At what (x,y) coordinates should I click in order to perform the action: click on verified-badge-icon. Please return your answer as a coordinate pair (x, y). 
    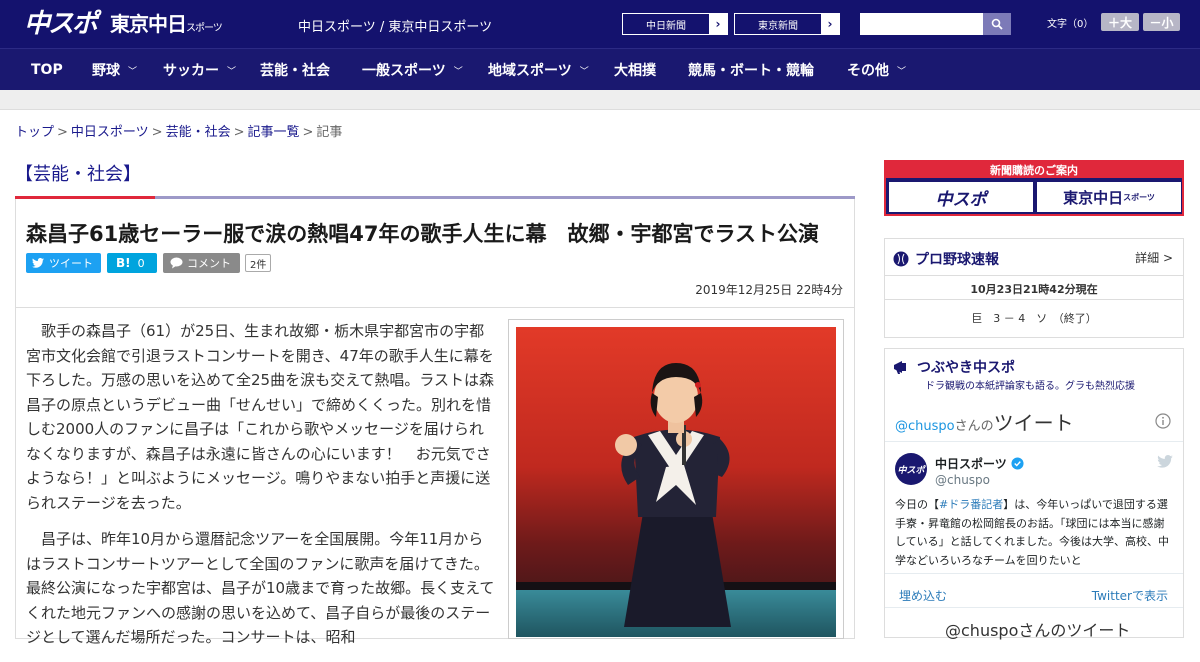
    Looking at the image, I should click on (1017, 463).